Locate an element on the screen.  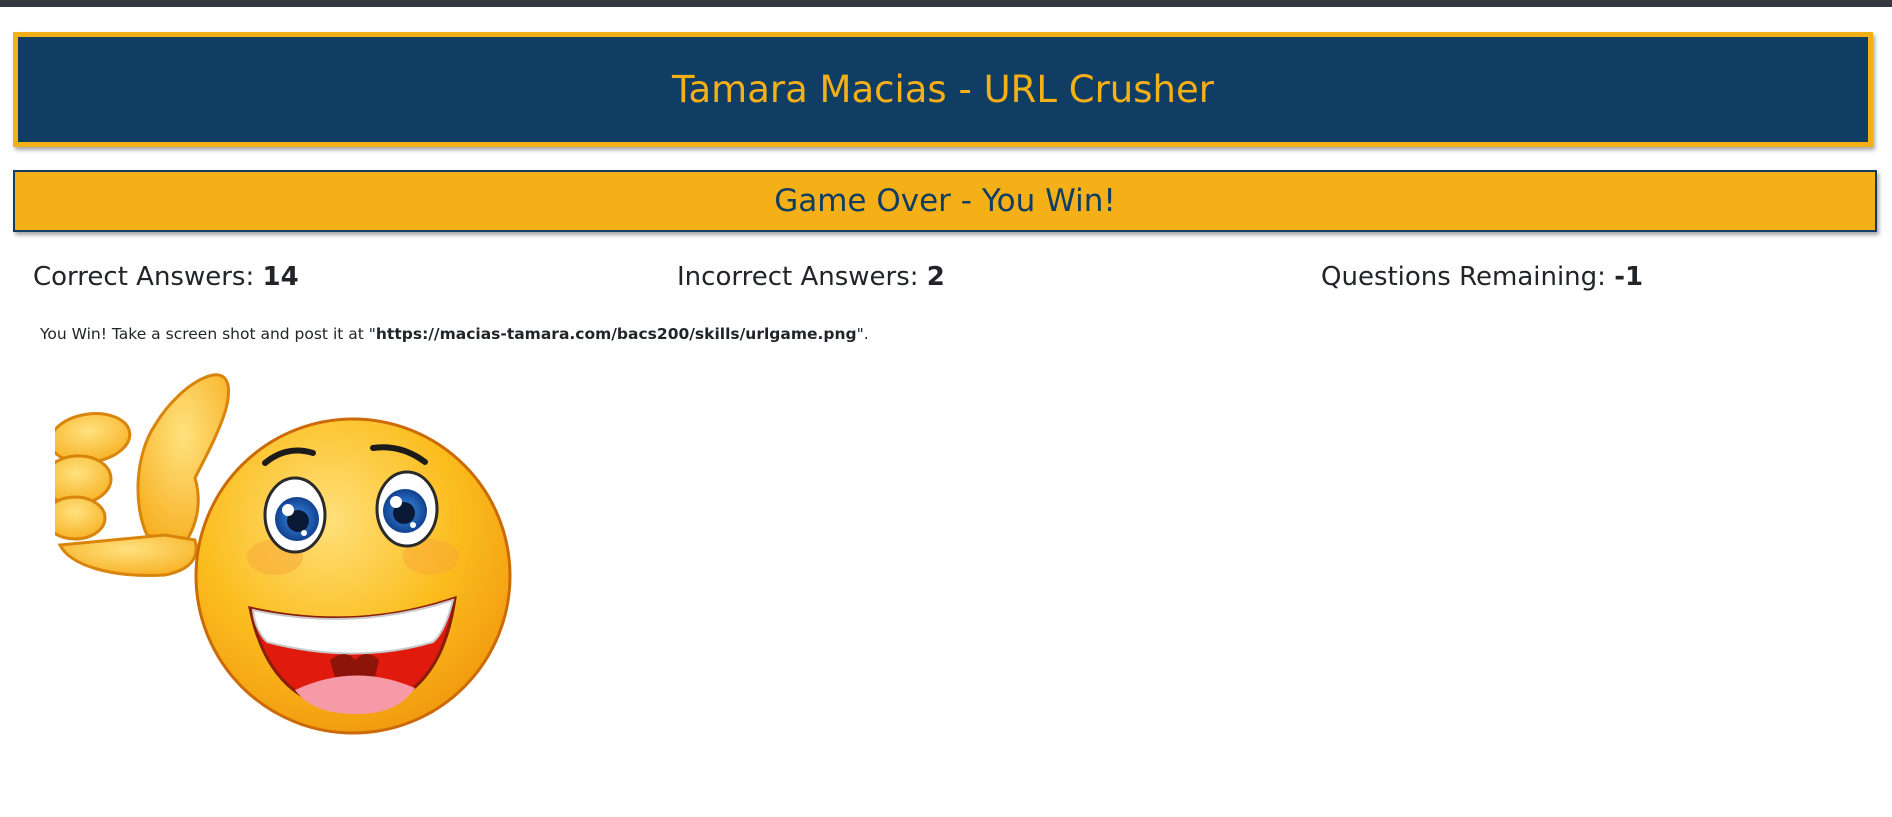
incorrect-answers-stat: Incorrect Answers: 2 is located at coordinates (811, 277).